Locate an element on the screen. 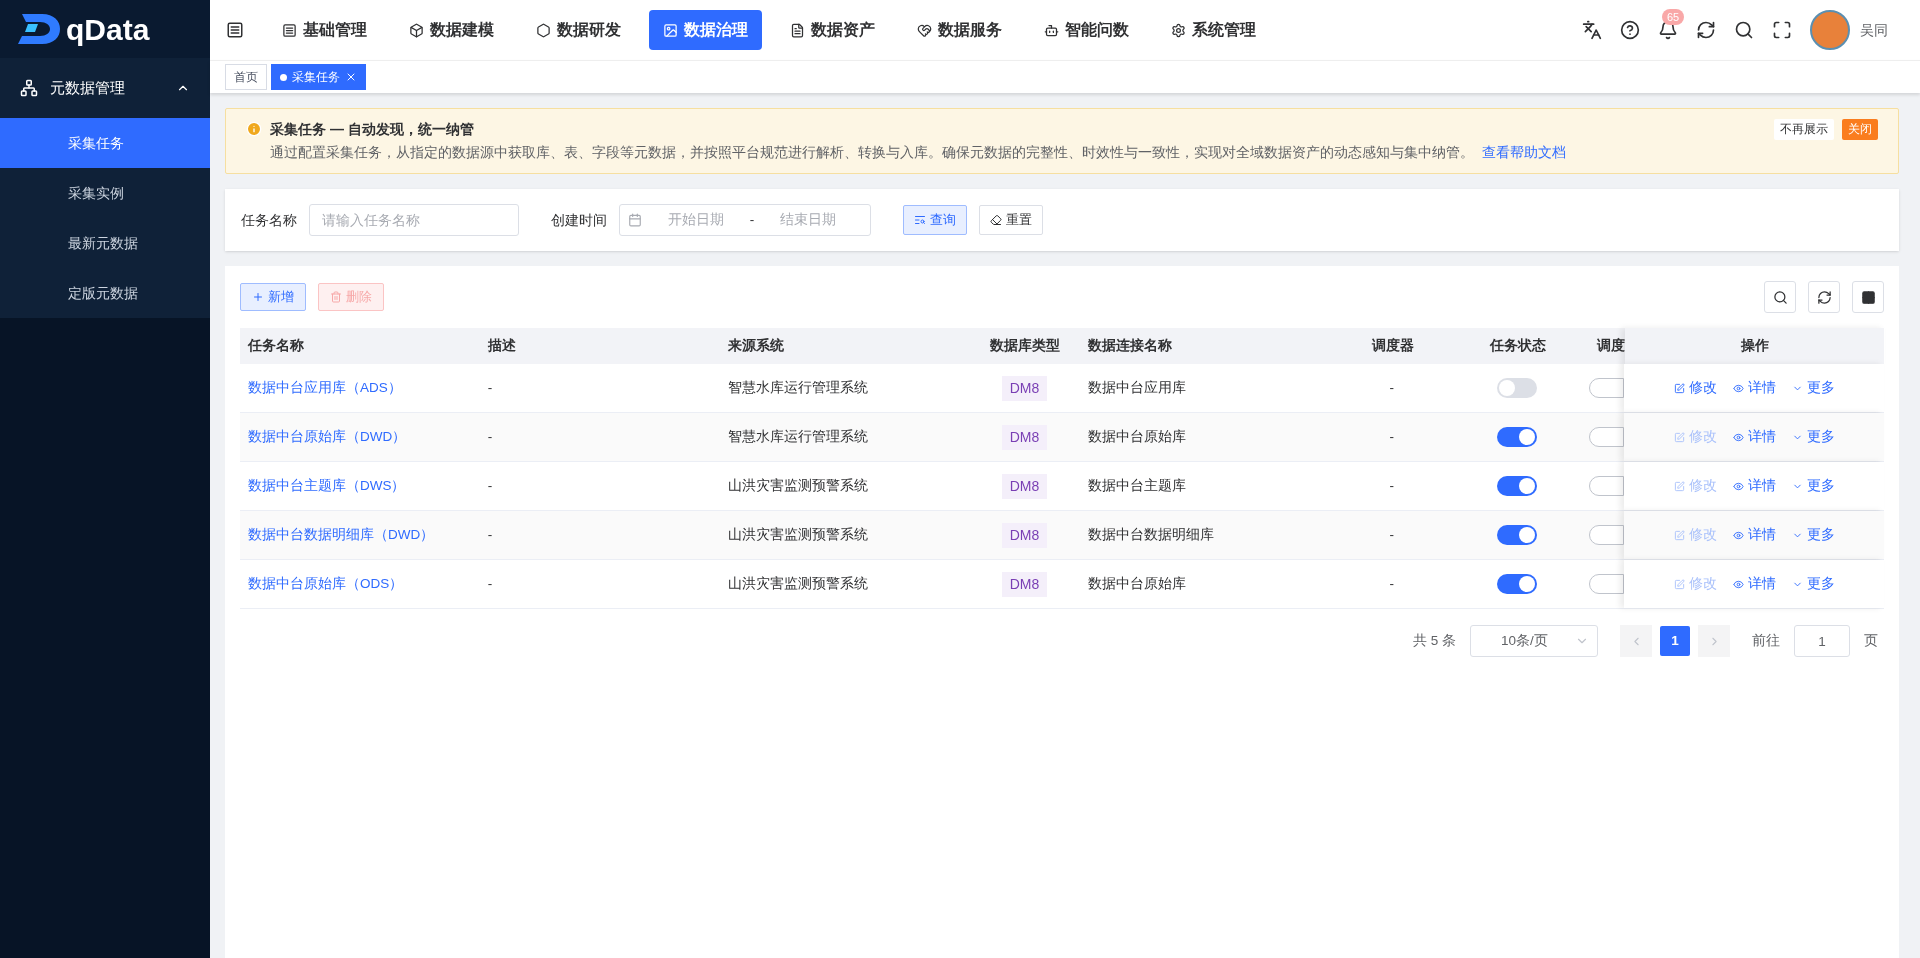 The height and width of the screenshot is (958, 1920). table-cell-text: 数据中台原始库 is located at coordinates (1136, 584).